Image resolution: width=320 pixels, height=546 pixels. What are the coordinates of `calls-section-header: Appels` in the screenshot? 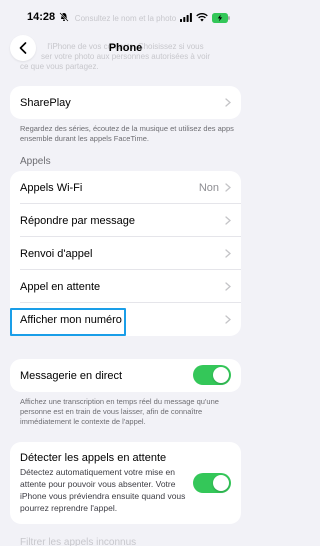 It's located at (35, 161).